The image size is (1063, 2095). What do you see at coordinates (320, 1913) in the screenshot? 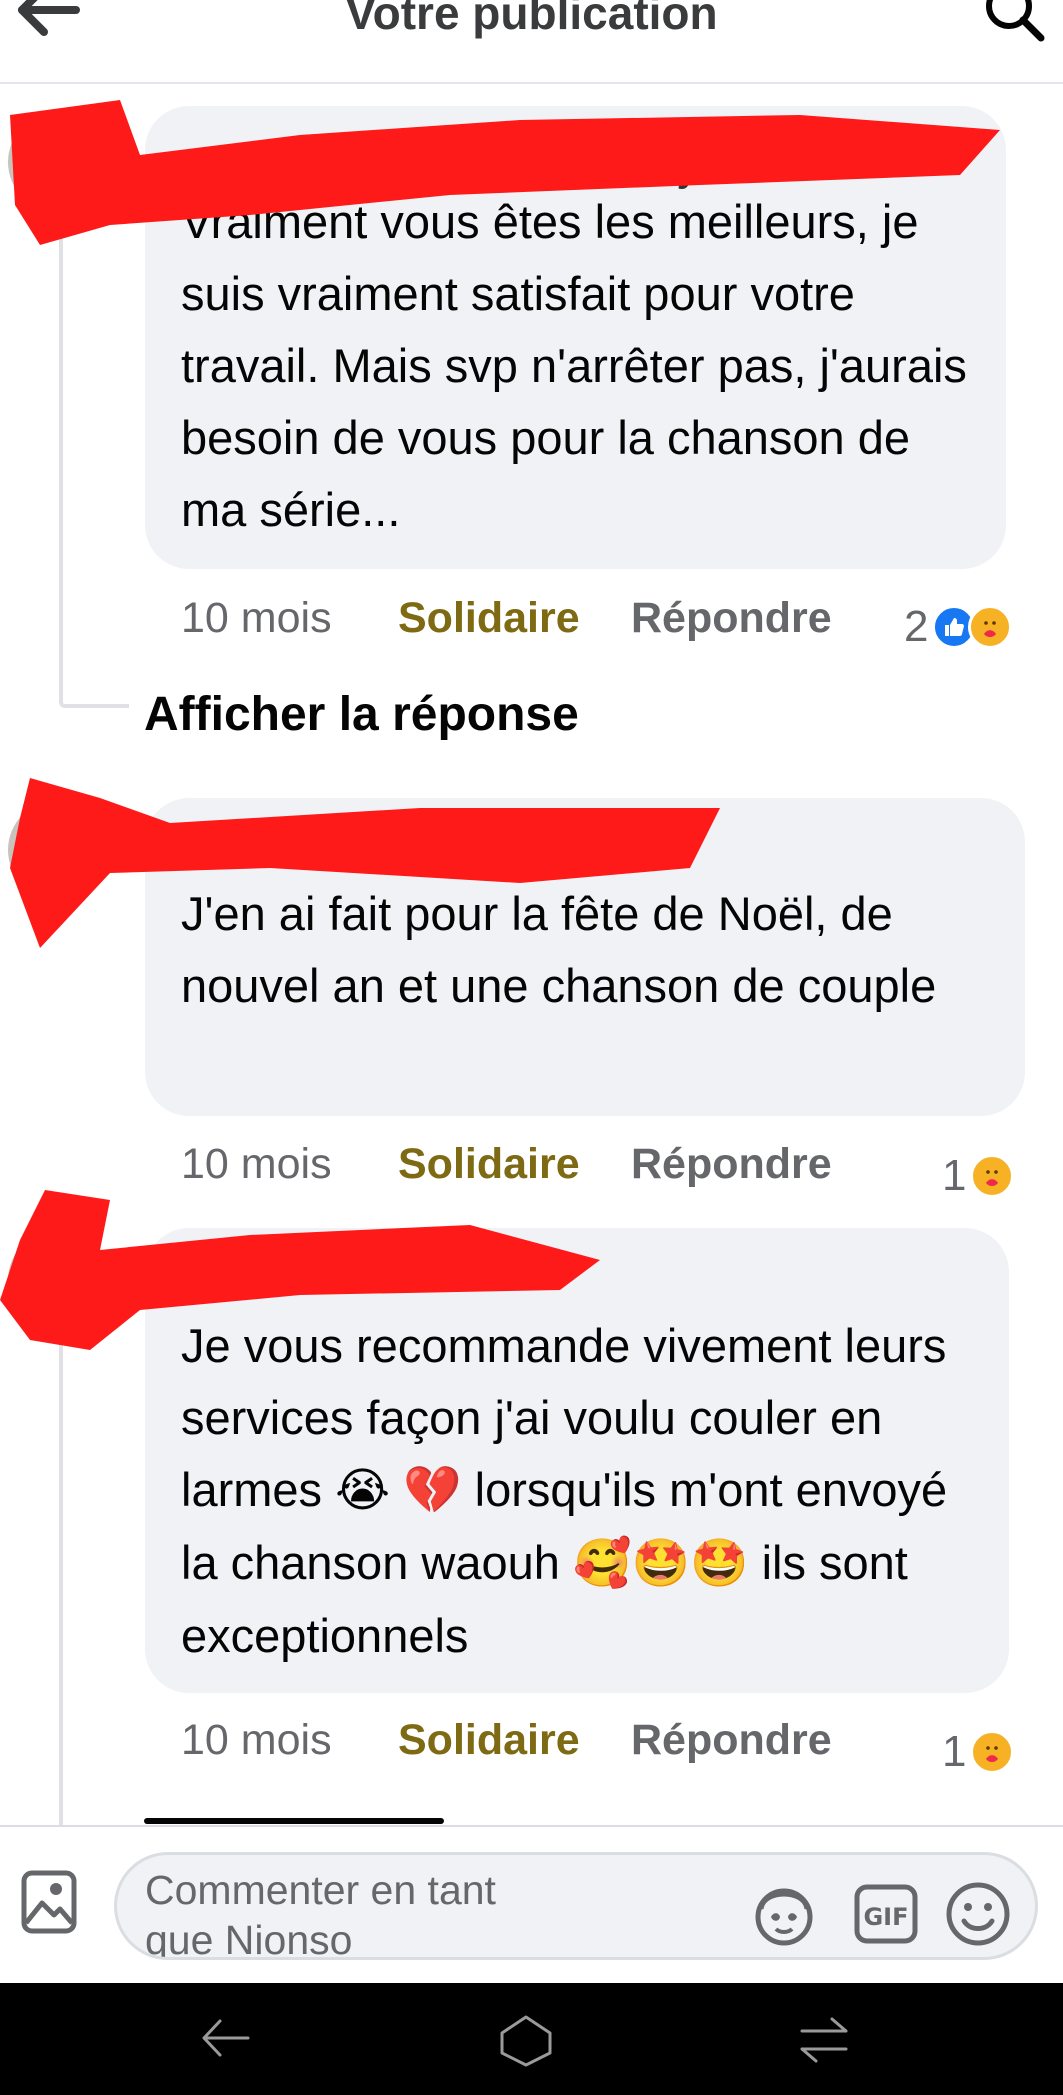
I see `comment-input-placeholder: Commenter en tant que Nionso` at bounding box center [320, 1913].